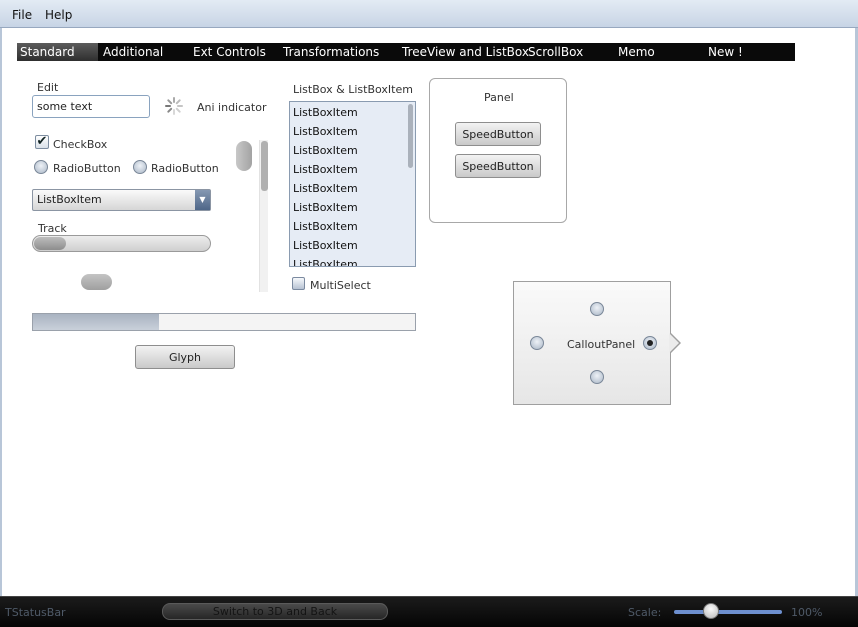  What do you see at coordinates (807, 612) in the screenshot?
I see `scale-value: 100%` at bounding box center [807, 612].